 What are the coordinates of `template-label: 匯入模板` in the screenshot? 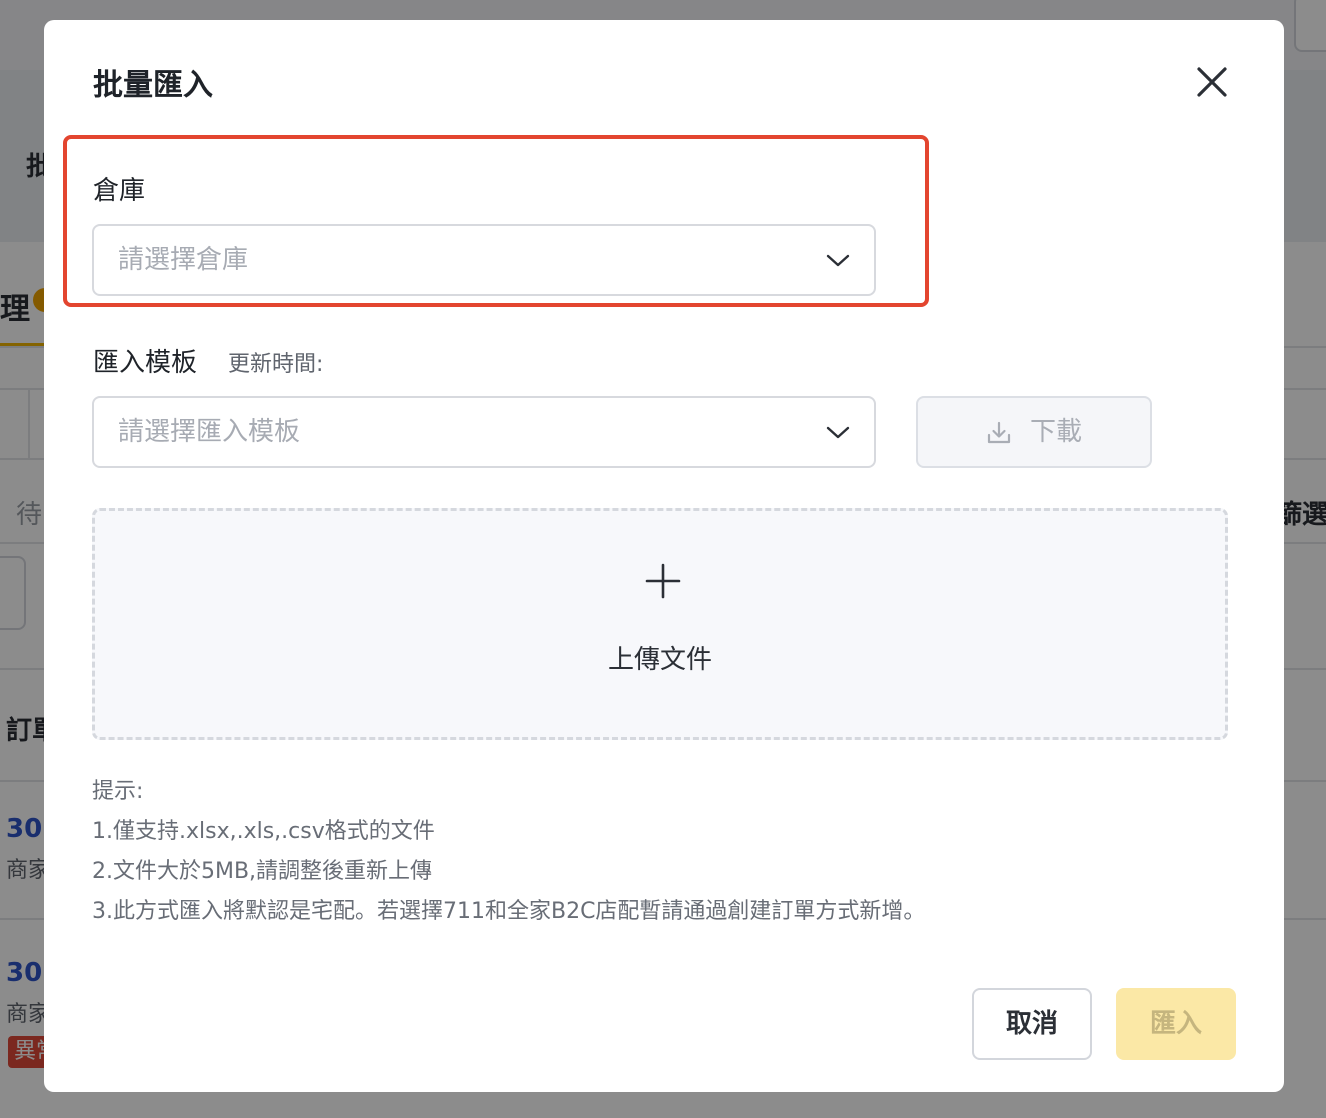 It's located at (145, 363).